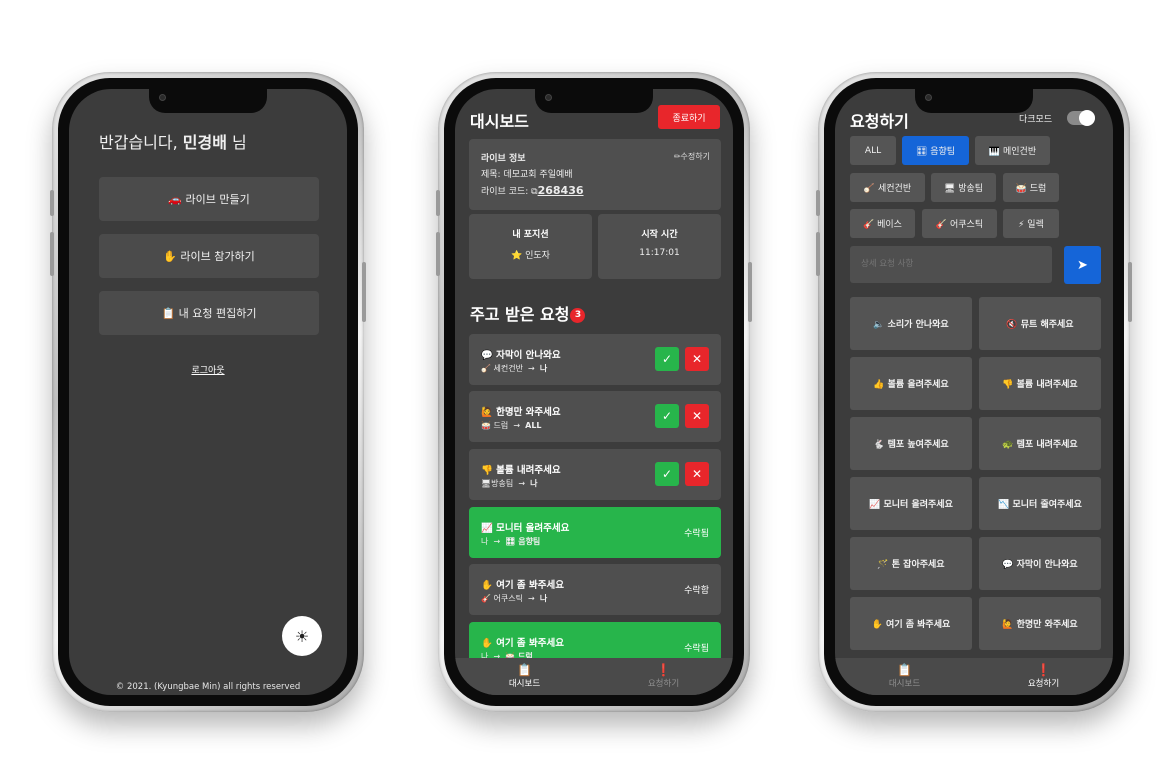 The width and height of the screenshot is (1175, 783). Describe the element at coordinates (911, 563) in the screenshot. I see `quick-request-button: 🪄 톤 잡아주세요` at that location.